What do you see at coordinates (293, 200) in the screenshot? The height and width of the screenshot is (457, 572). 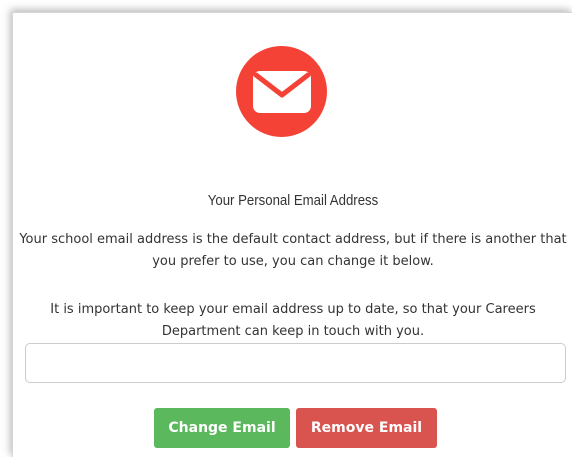 I see `page-title: Your Personal Email Address` at bounding box center [293, 200].